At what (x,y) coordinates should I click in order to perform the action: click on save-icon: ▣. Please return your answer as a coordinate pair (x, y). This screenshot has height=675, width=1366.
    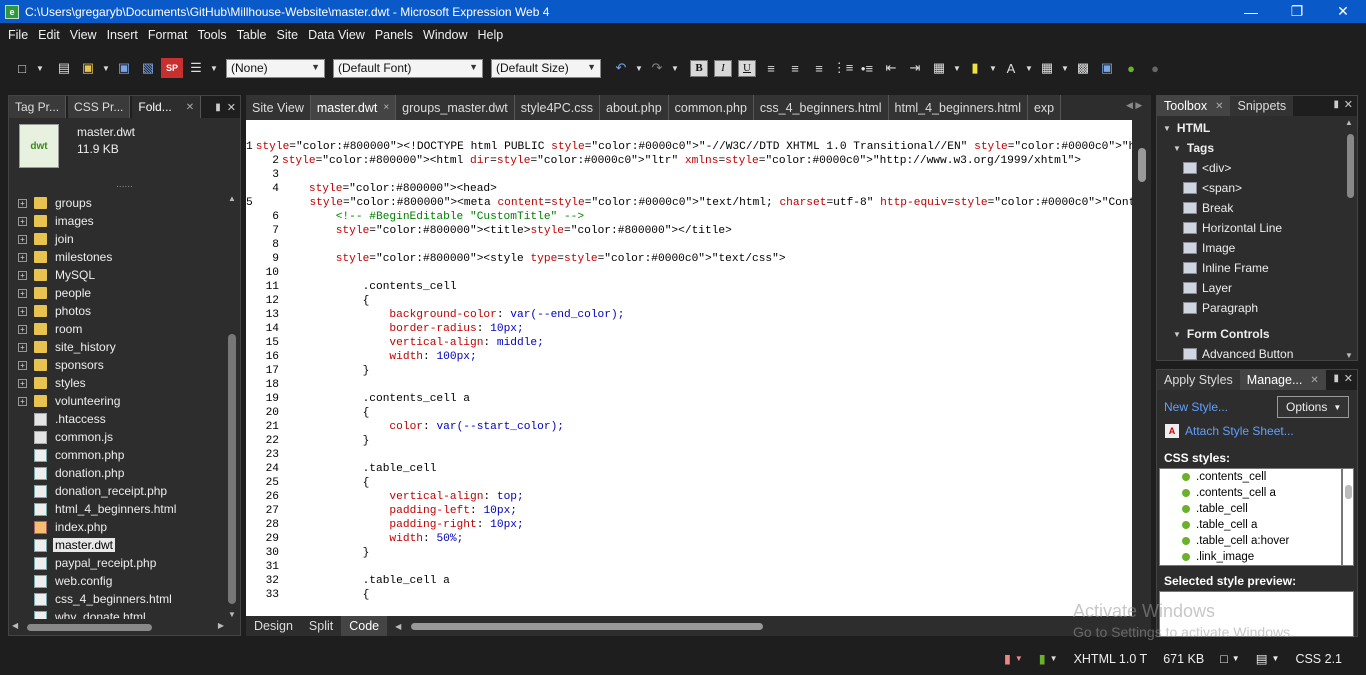
    Looking at the image, I should click on (124, 68).